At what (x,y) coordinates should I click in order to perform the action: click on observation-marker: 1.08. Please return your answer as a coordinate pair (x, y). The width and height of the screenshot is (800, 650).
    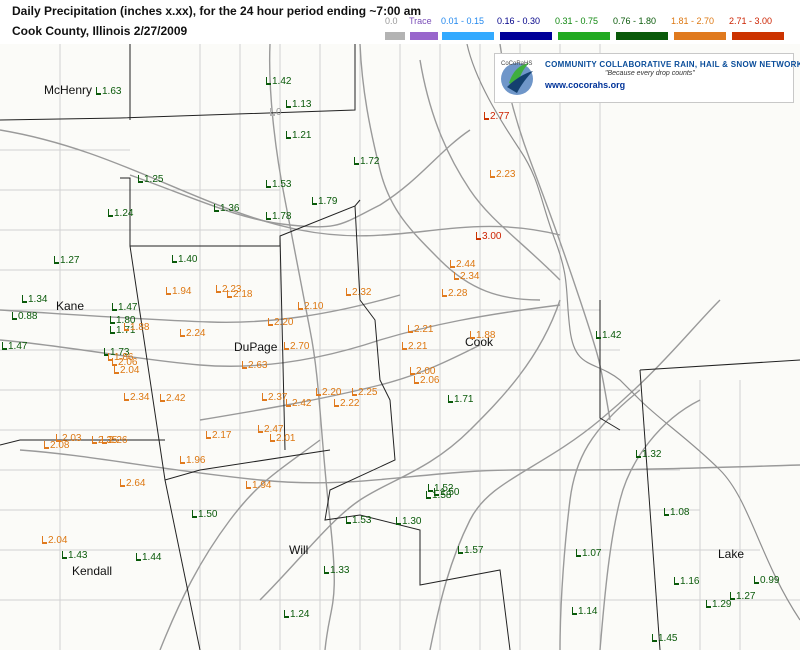
    Looking at the image, I should click on (676, 513).